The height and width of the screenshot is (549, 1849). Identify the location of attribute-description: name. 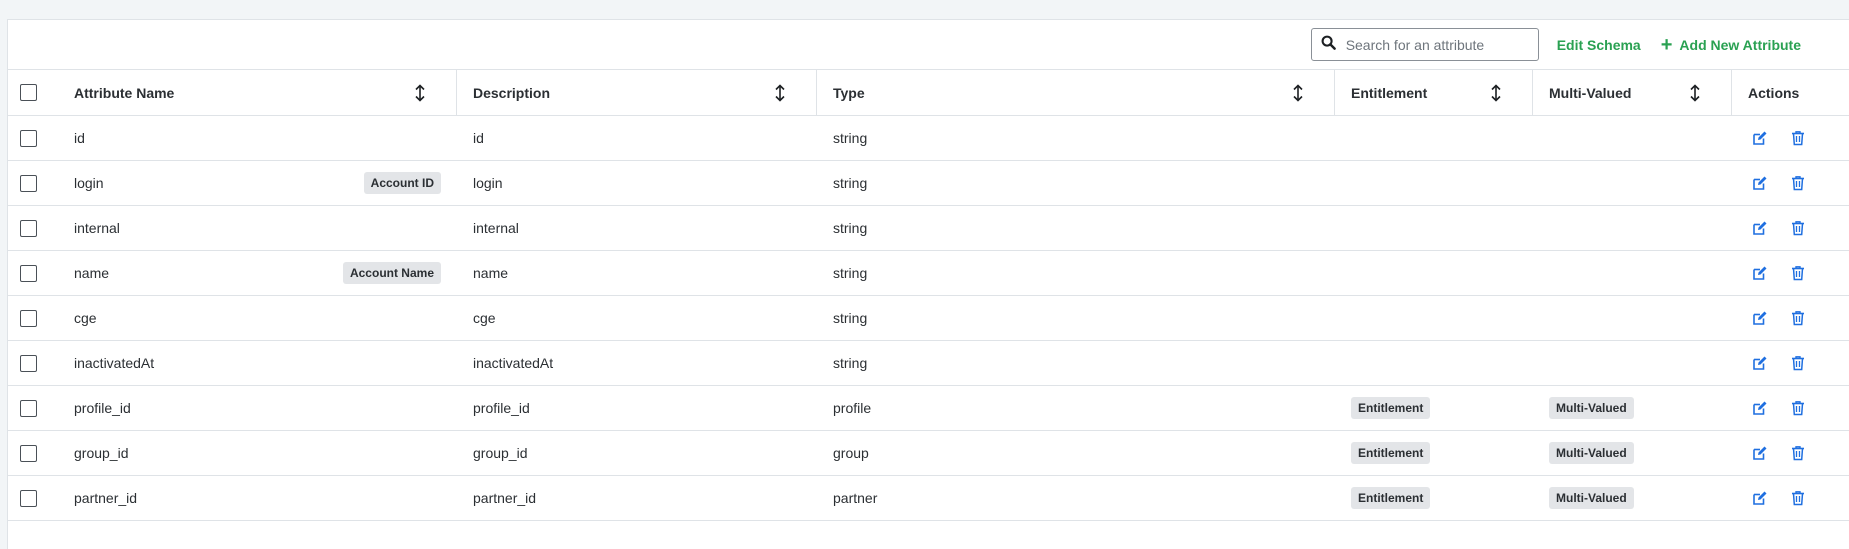
(491, 273).